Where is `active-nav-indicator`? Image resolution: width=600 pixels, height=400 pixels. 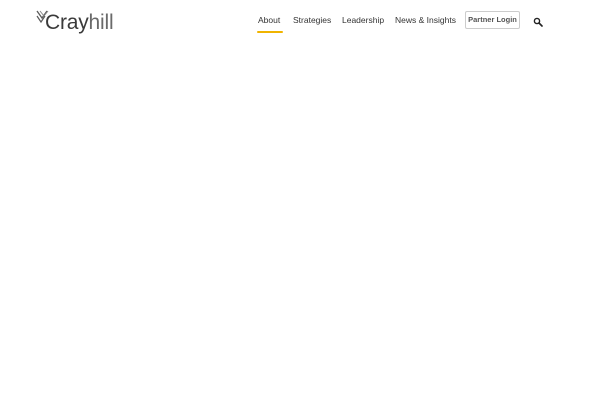 active-nav-indicator is located at coordinates (270, 32).